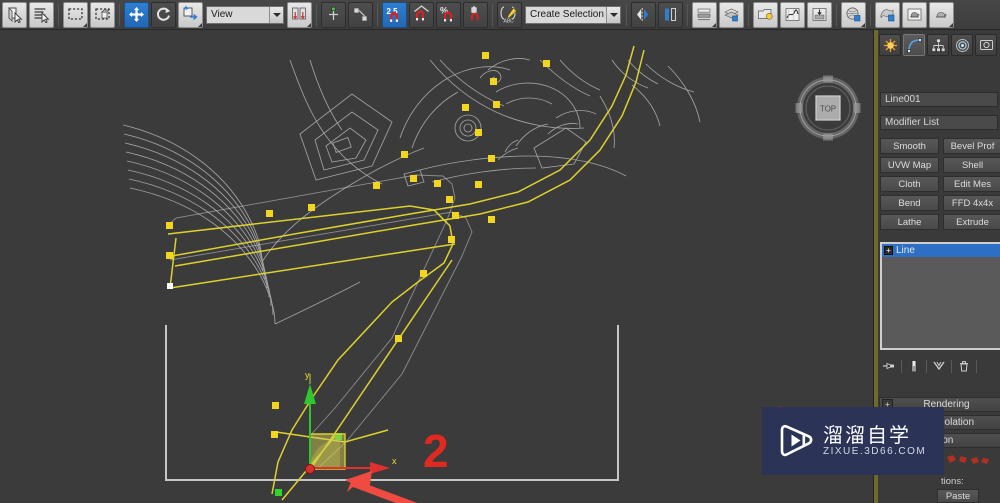  Describe the element at coordinates (360, 14) in the screenshot. I see `select-and-link-button` at that location.